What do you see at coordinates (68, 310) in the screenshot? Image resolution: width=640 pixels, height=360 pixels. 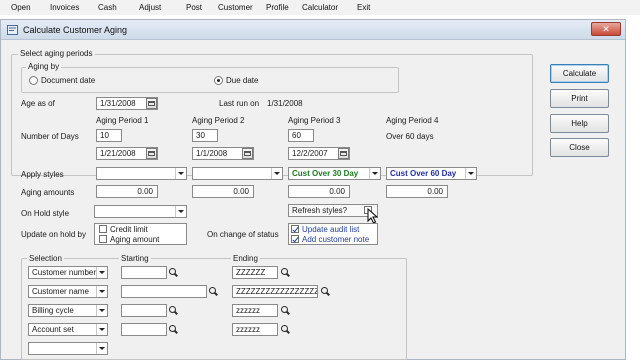 I see `selection-field-dropdown: Billing cycle` at bounding box center [68, 310].